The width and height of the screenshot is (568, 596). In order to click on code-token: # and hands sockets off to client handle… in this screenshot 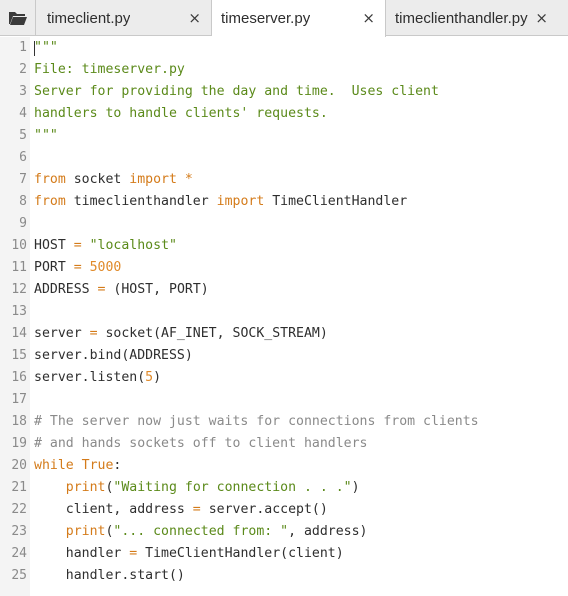, I will do `click(201, 443)`.